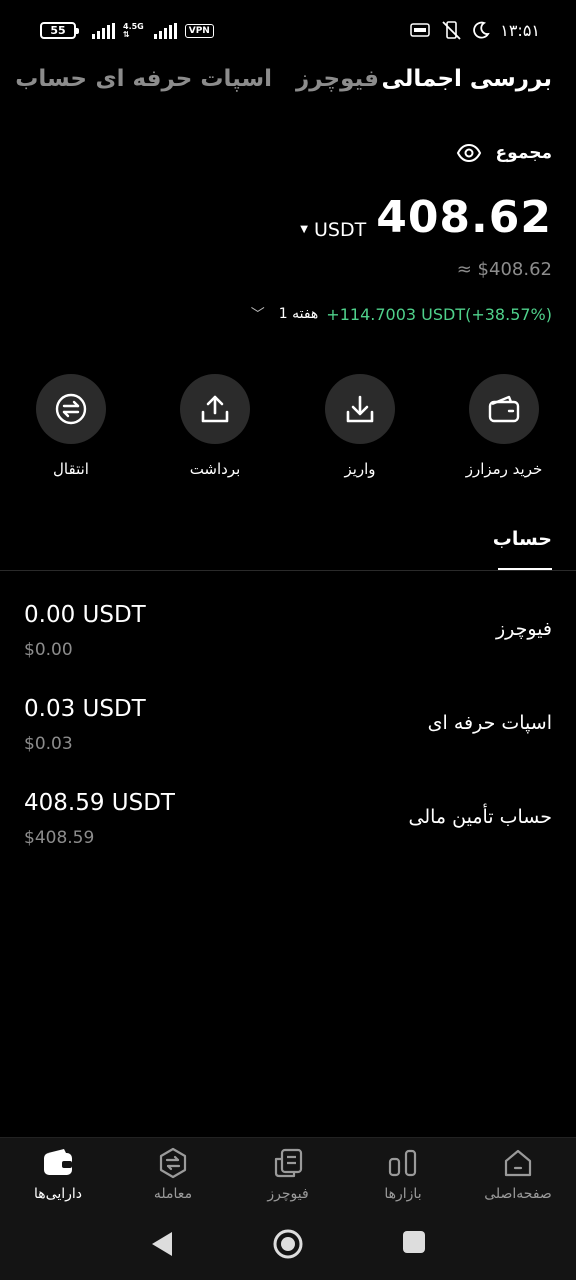  I want to click on pnl-row: ﹀ 1 هفته +114.7003 USDT(+38.57%), so click(401, 314).